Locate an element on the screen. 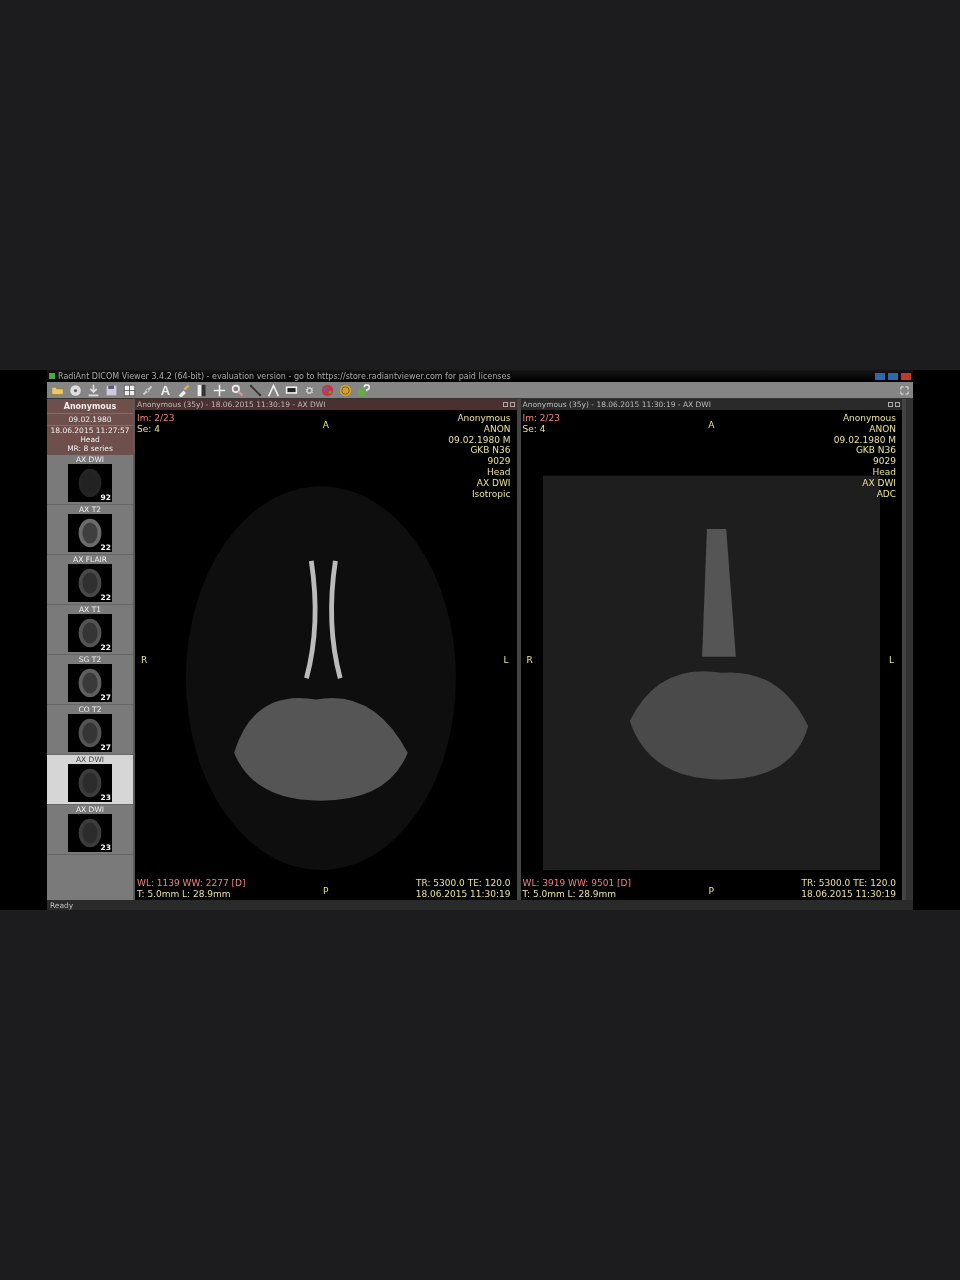 The width and height of the screenshot is (960, 1280). brush-icon is located at coordinates (183, 390).